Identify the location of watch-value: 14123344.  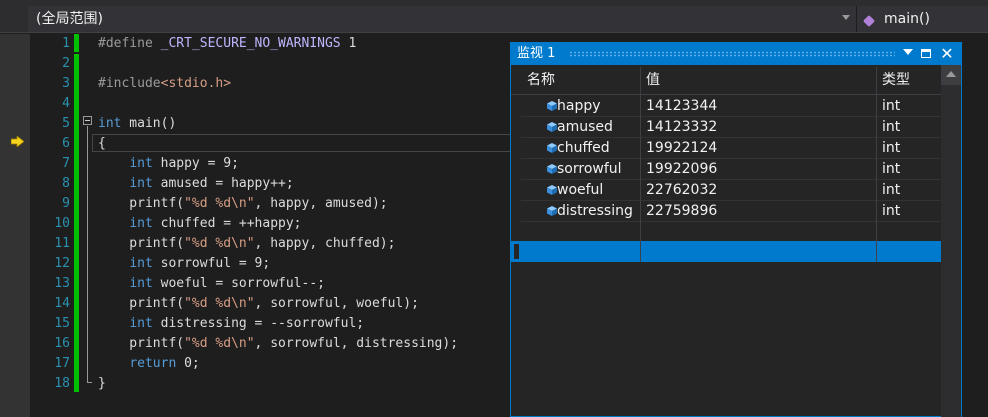
(761, 106).